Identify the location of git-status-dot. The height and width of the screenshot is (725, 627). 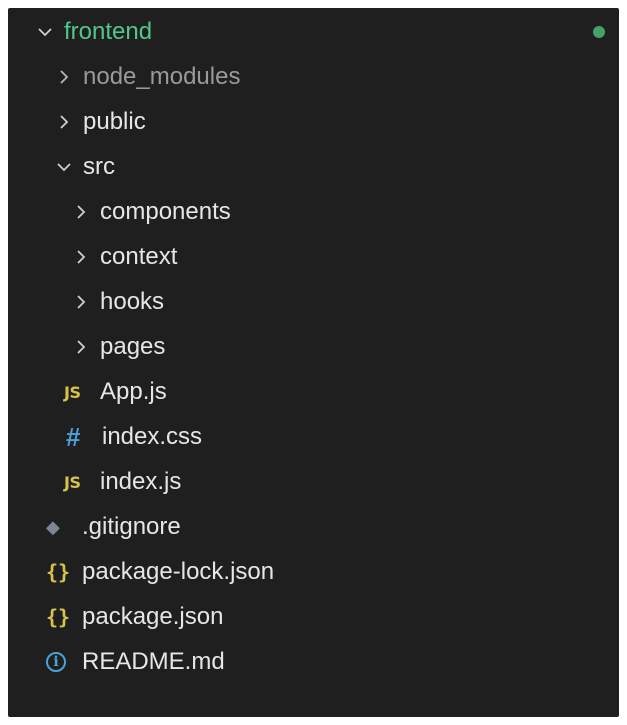
(599, 32).